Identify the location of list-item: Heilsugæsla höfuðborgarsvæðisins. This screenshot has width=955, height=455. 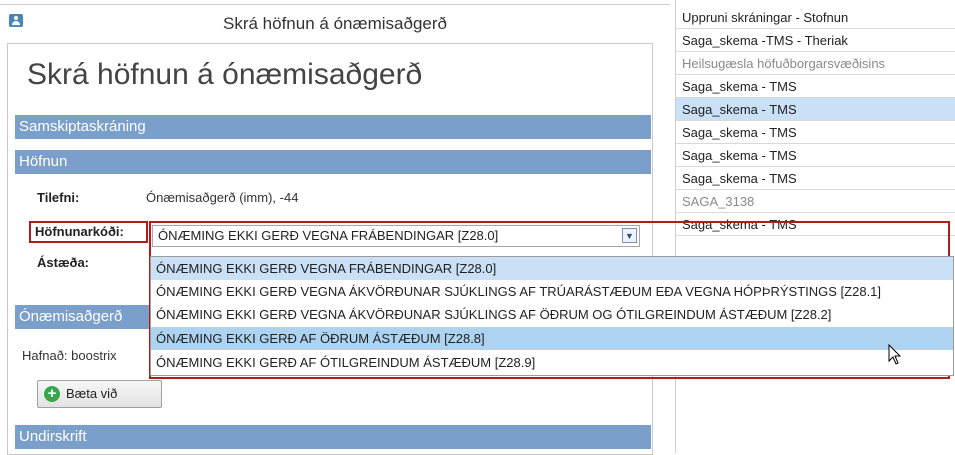
(815, 63).